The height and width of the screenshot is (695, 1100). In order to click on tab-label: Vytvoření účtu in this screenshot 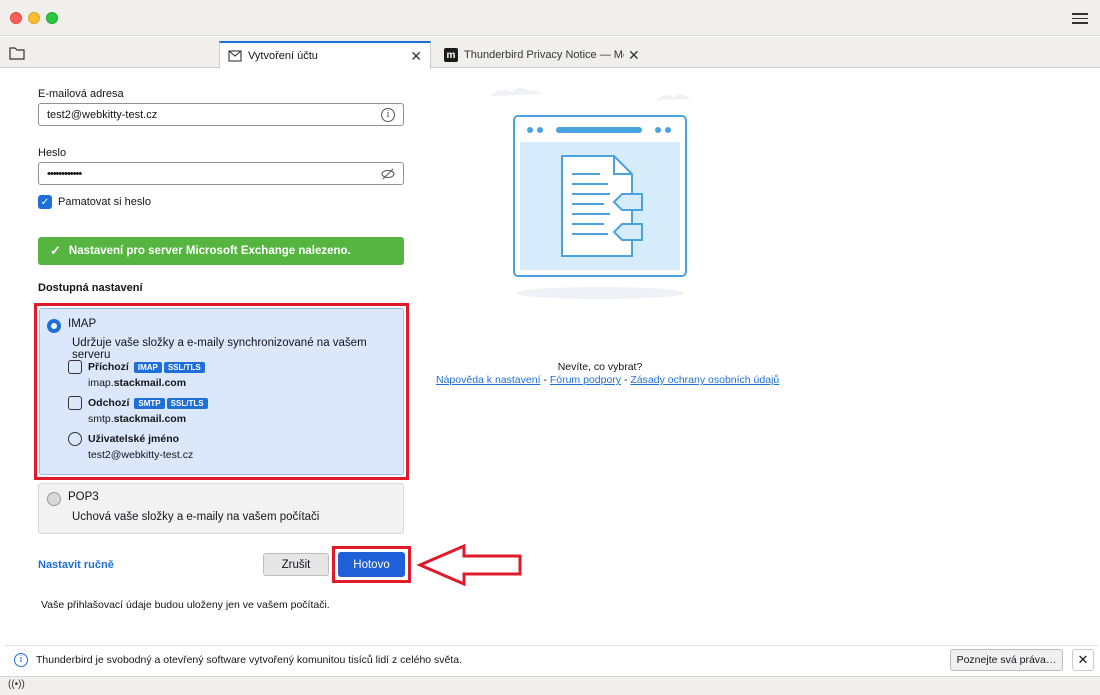, I will do `click(283, 56)`.